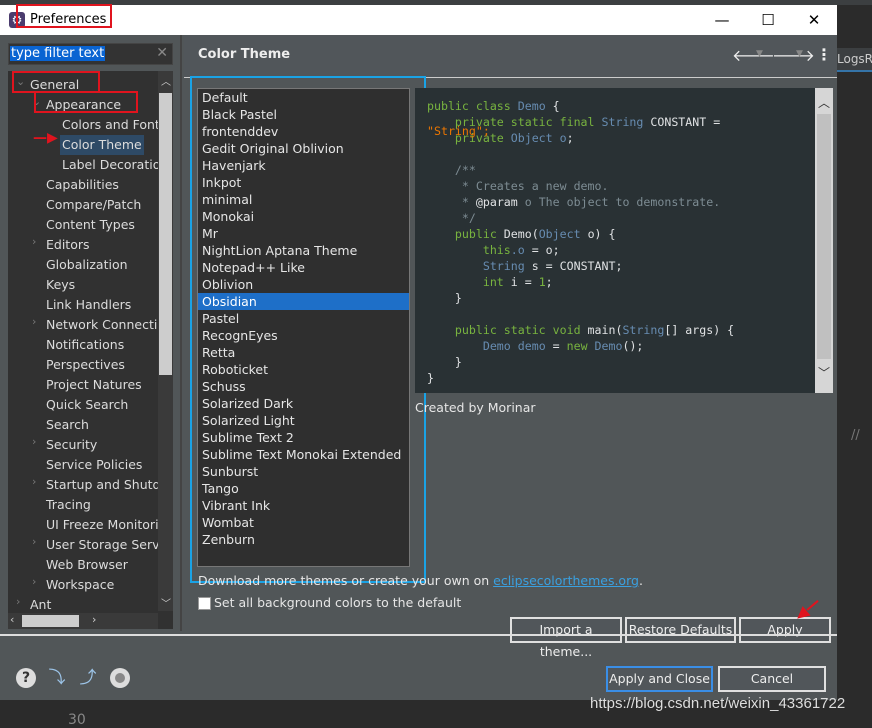  I want to click on import-icon: ⤵, so click(57, 678).